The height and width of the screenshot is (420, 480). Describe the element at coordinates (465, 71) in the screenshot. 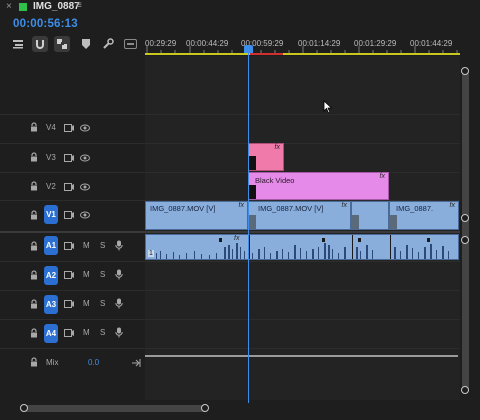

I see `vertical-scroll-handle-top` at that location.